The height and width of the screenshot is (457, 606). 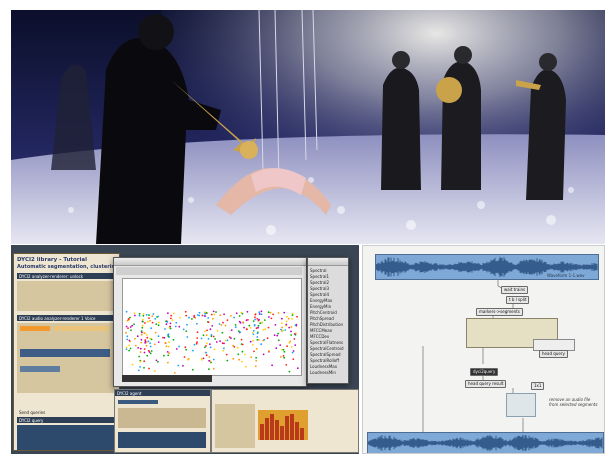 What do you see at coordinates (518, 300) in the screenshot?
I see `node-split: t b l split` at bounding box center [518, 300].